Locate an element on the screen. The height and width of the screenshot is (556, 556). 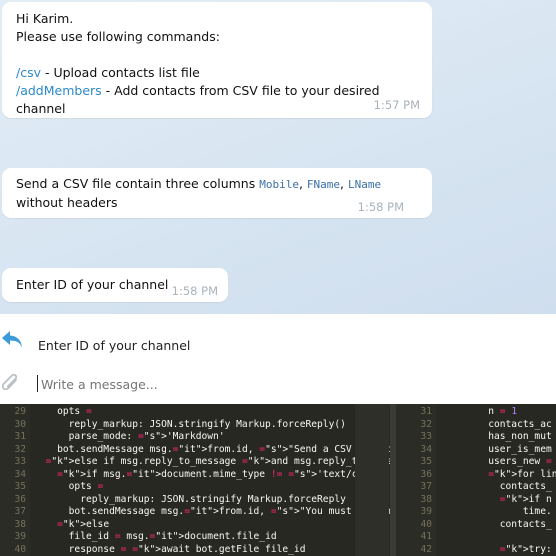
code-line: n = 1 is located at coordinates (480, 411).